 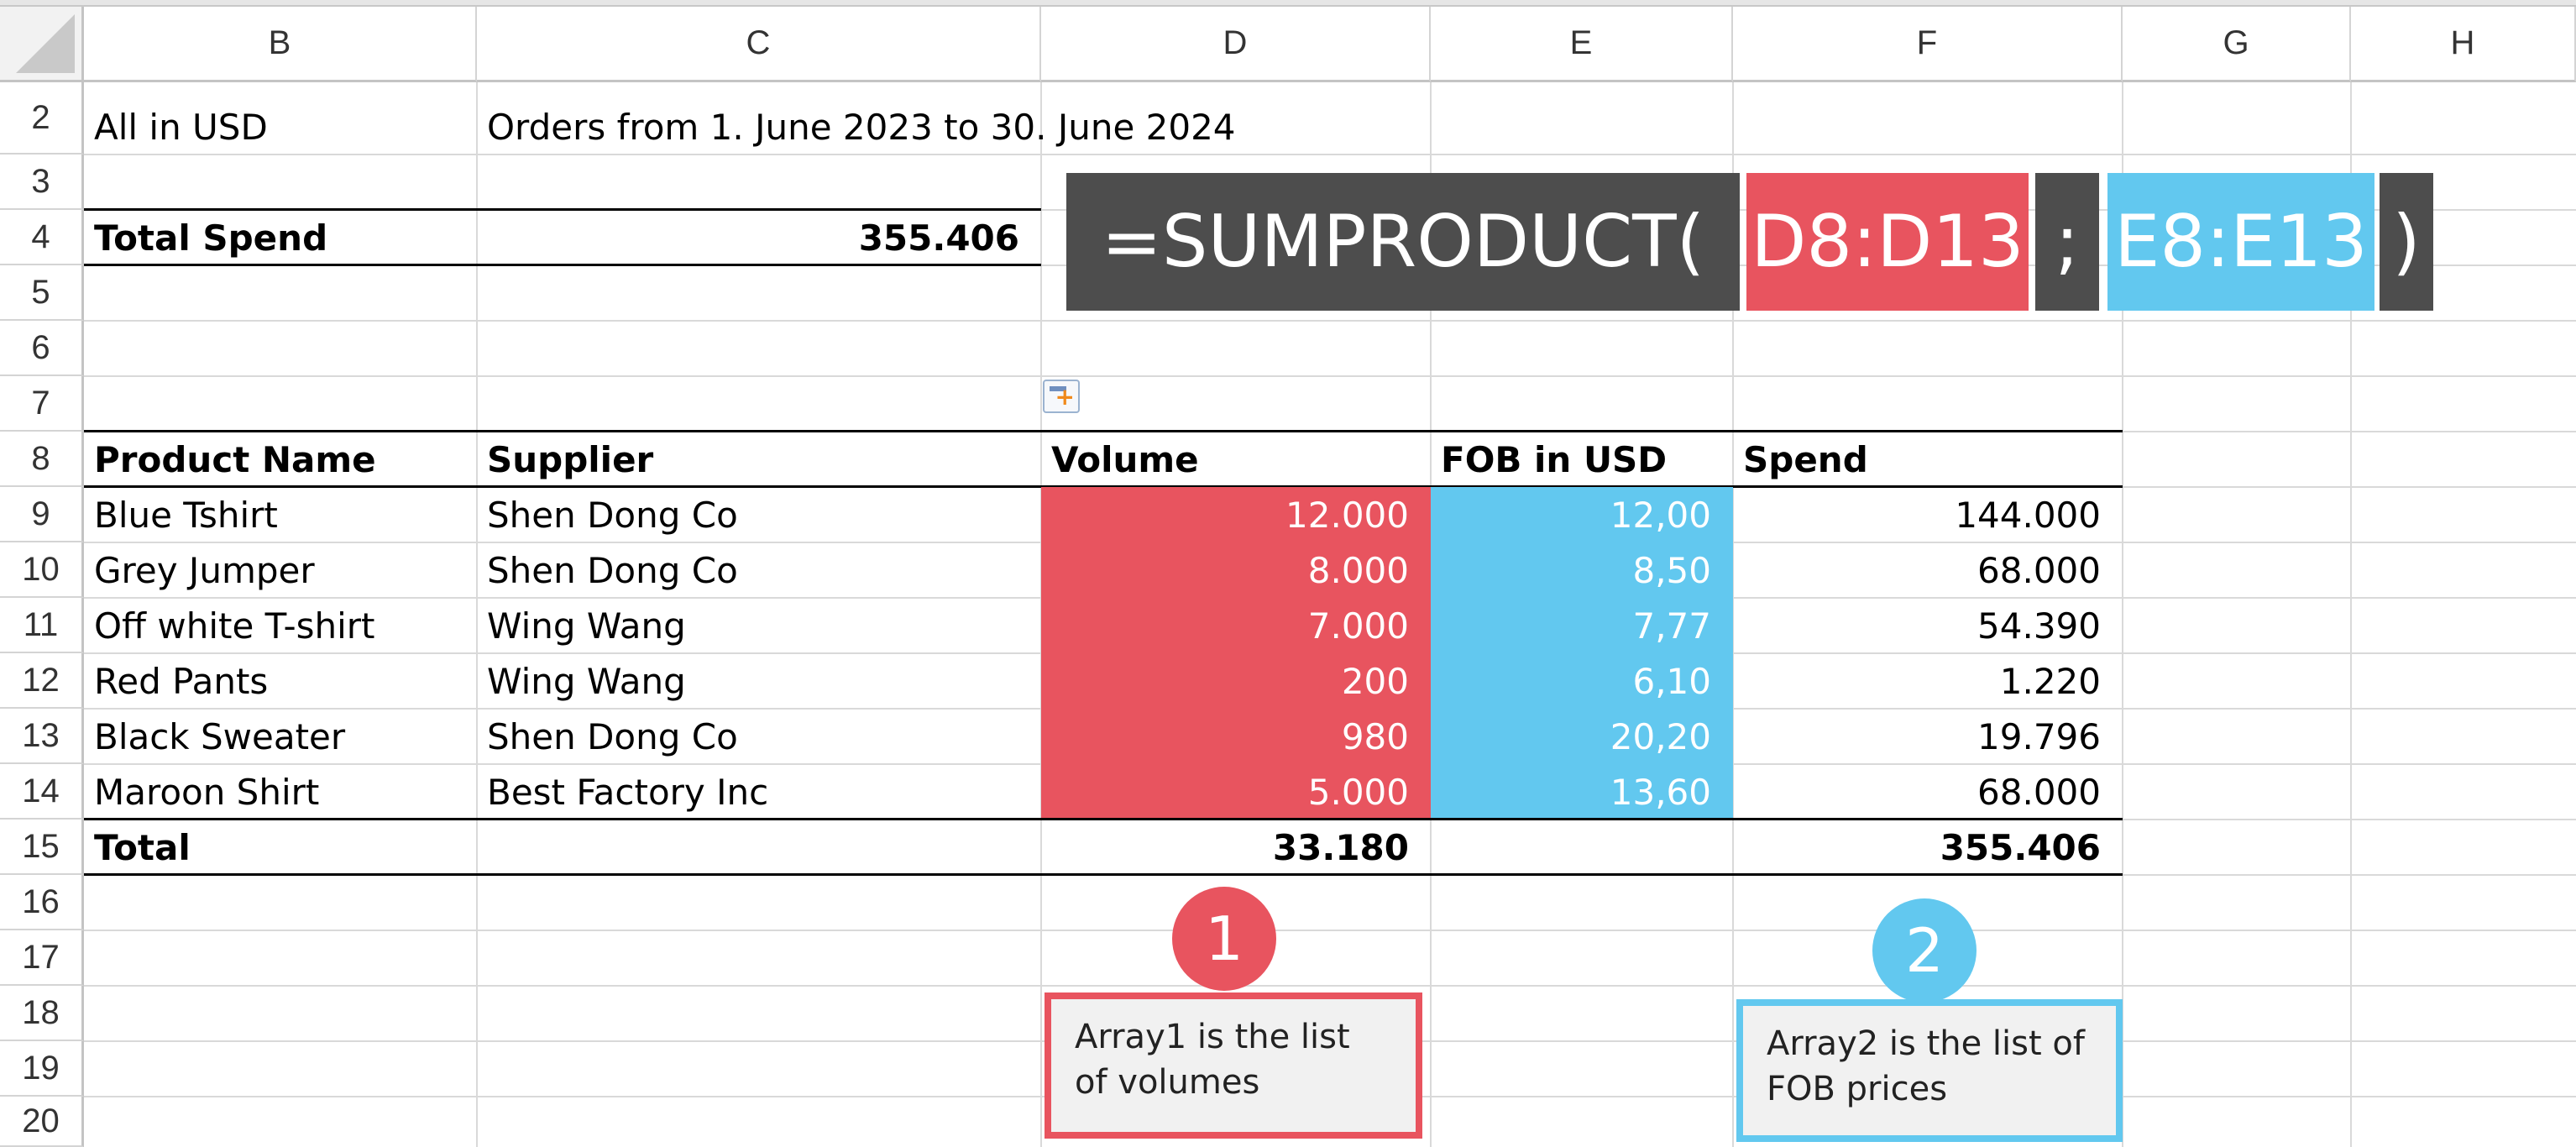 I want to click on cell-product: Off white T-shirt, so click(x=280, y=625).